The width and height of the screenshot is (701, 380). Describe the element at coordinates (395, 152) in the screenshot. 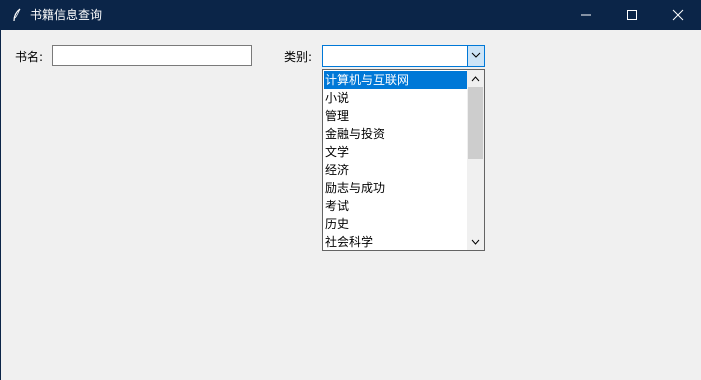

I see `dropdown-option: 文学` at that location.